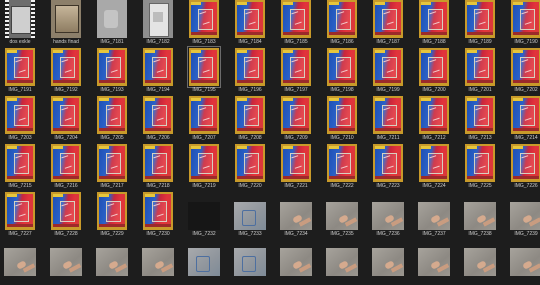  I want to click on file-item: IMG_7239, so click(523, 215).